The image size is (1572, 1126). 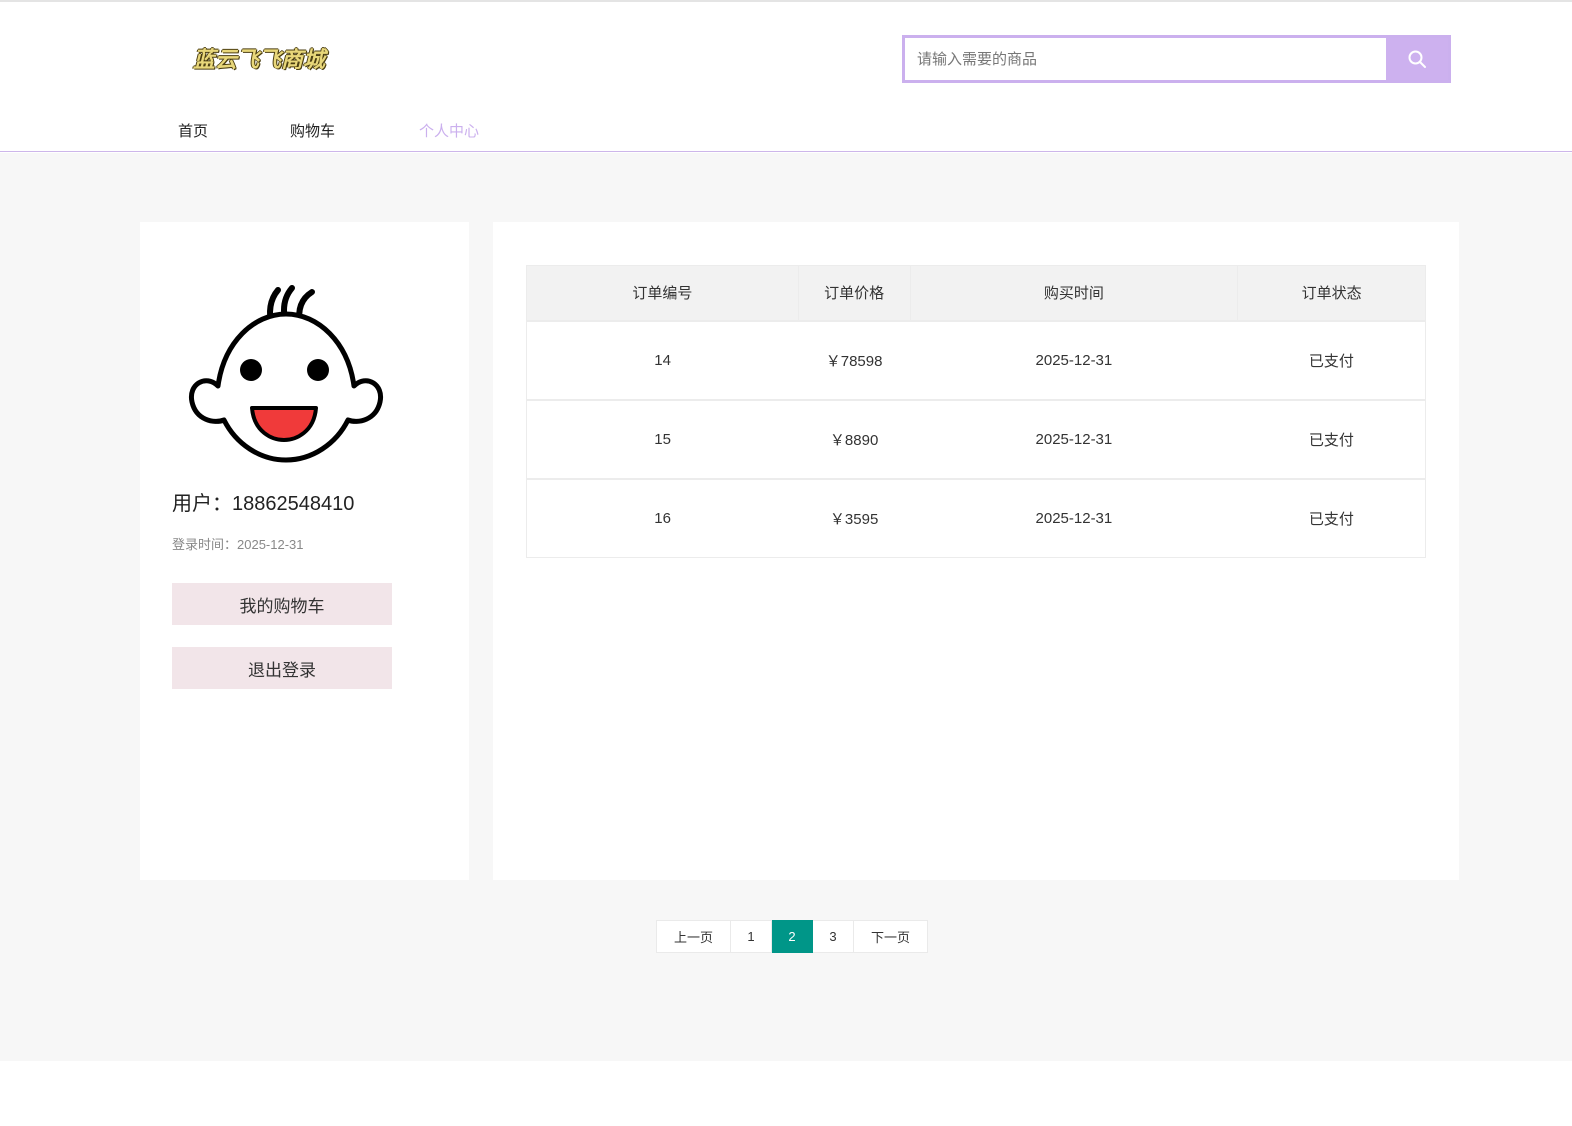 I want to click on page-button-2: 2, so click(x=792, y=936).